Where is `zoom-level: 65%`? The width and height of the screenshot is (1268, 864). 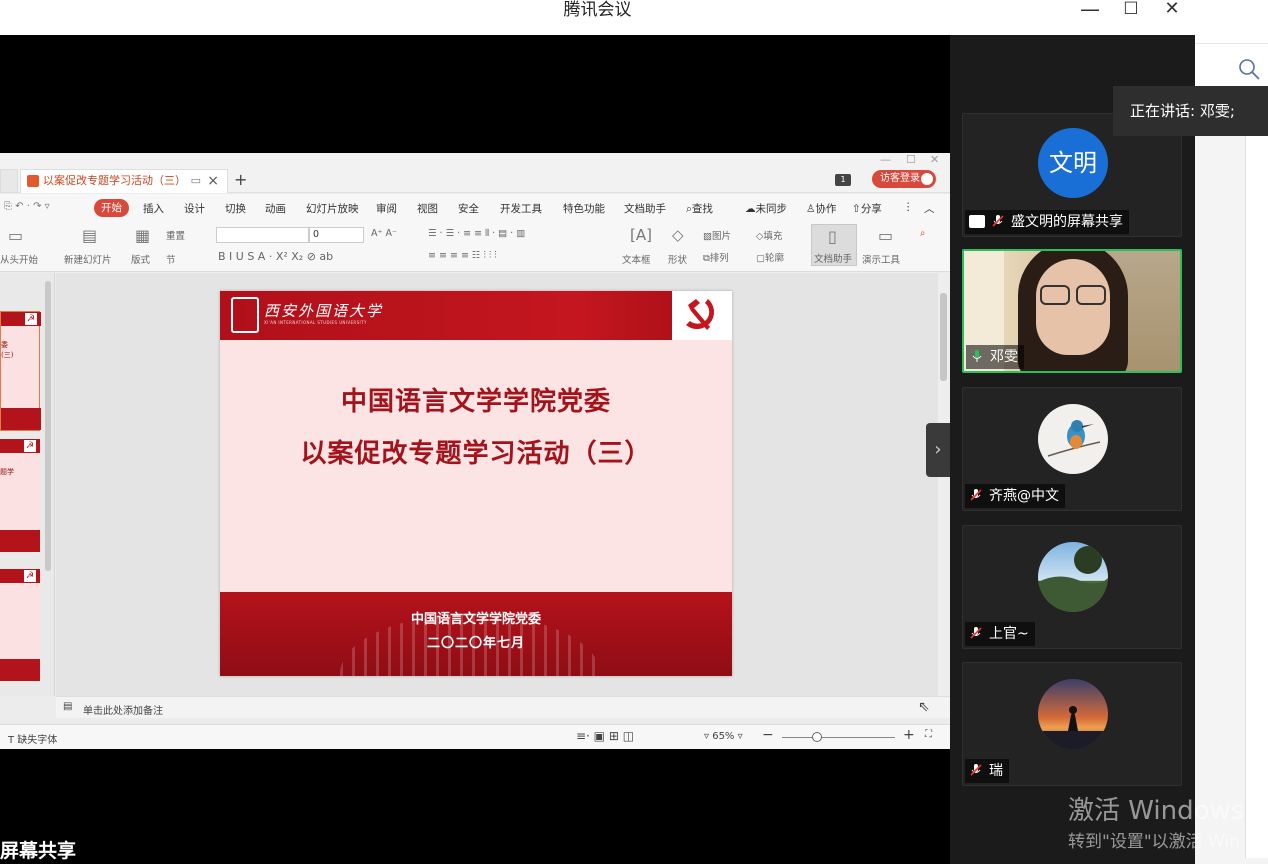
zoom-level: 65% is located at coordinates (723, 736).